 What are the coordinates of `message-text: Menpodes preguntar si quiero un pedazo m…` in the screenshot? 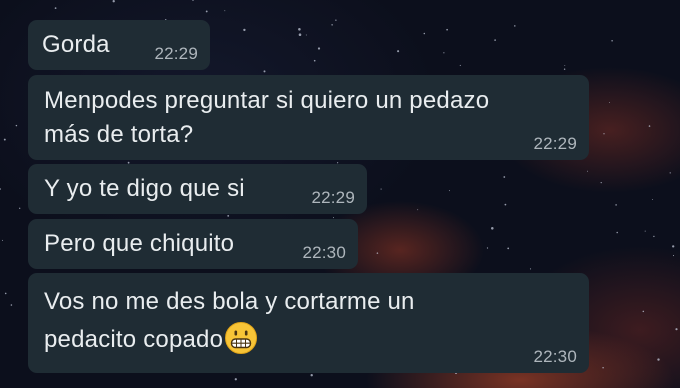 It's located at (267, 117).